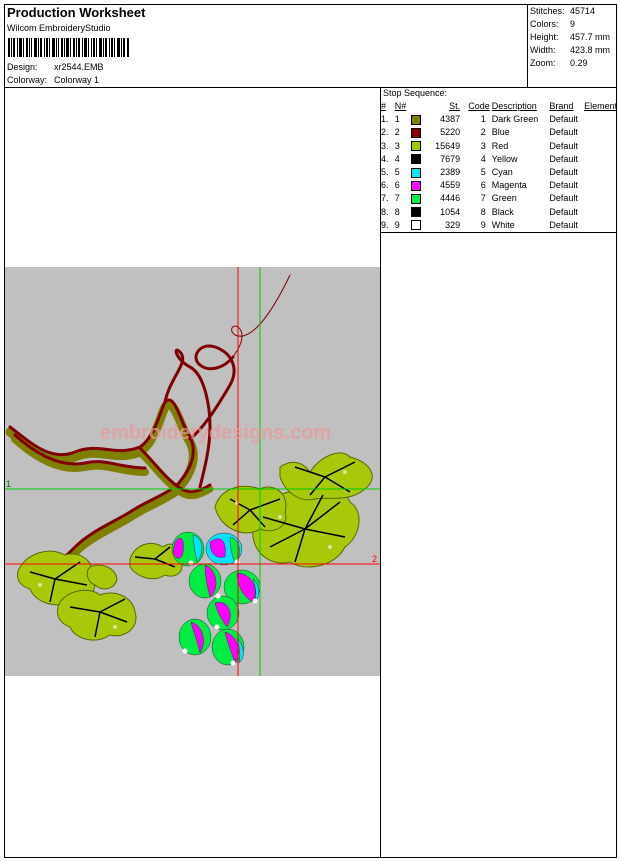 Image resolution: width=620 pixels, height=861 pixels. What do you see at coordinates (409, 172) in the screenshot?
I see `stop-number-cell: 5` at bounding box center [409, 172].